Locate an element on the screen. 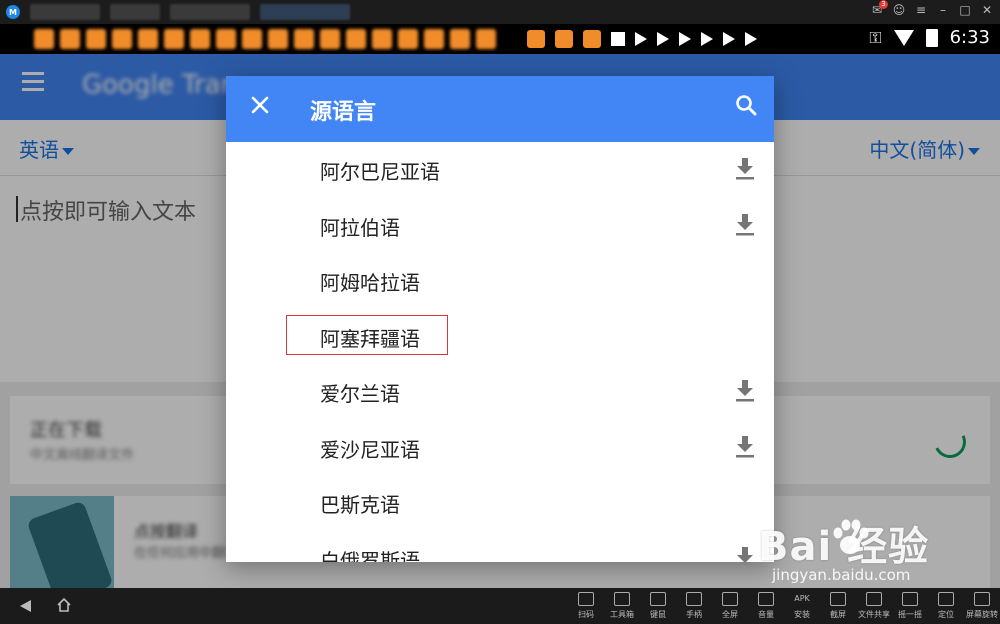 The width and height of the screenshot is (1000, 624). toolbar-button: 全屏 is located at coordinates (730, 606).